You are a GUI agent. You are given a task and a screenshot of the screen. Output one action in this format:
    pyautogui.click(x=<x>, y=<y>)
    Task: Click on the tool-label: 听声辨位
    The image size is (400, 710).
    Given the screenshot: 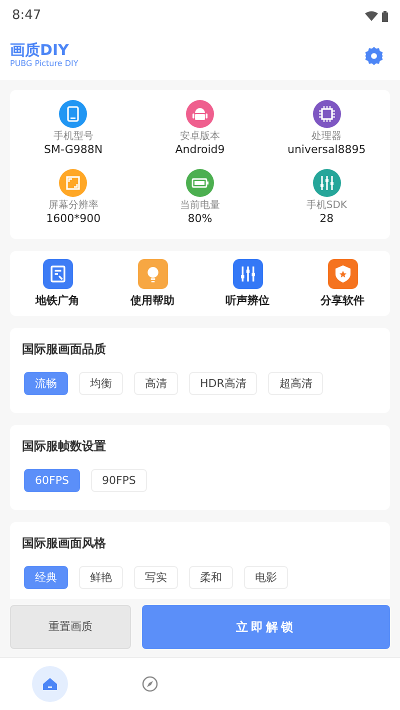 What is the action you would take?
    pyautogui.click(x=248, y=301)
    